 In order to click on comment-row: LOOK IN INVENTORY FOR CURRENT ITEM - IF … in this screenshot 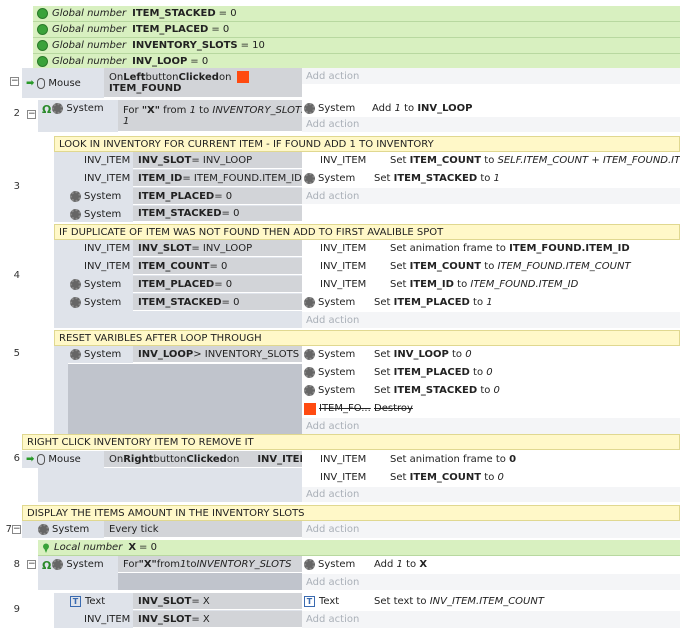, I will do `click(367, 144)`.